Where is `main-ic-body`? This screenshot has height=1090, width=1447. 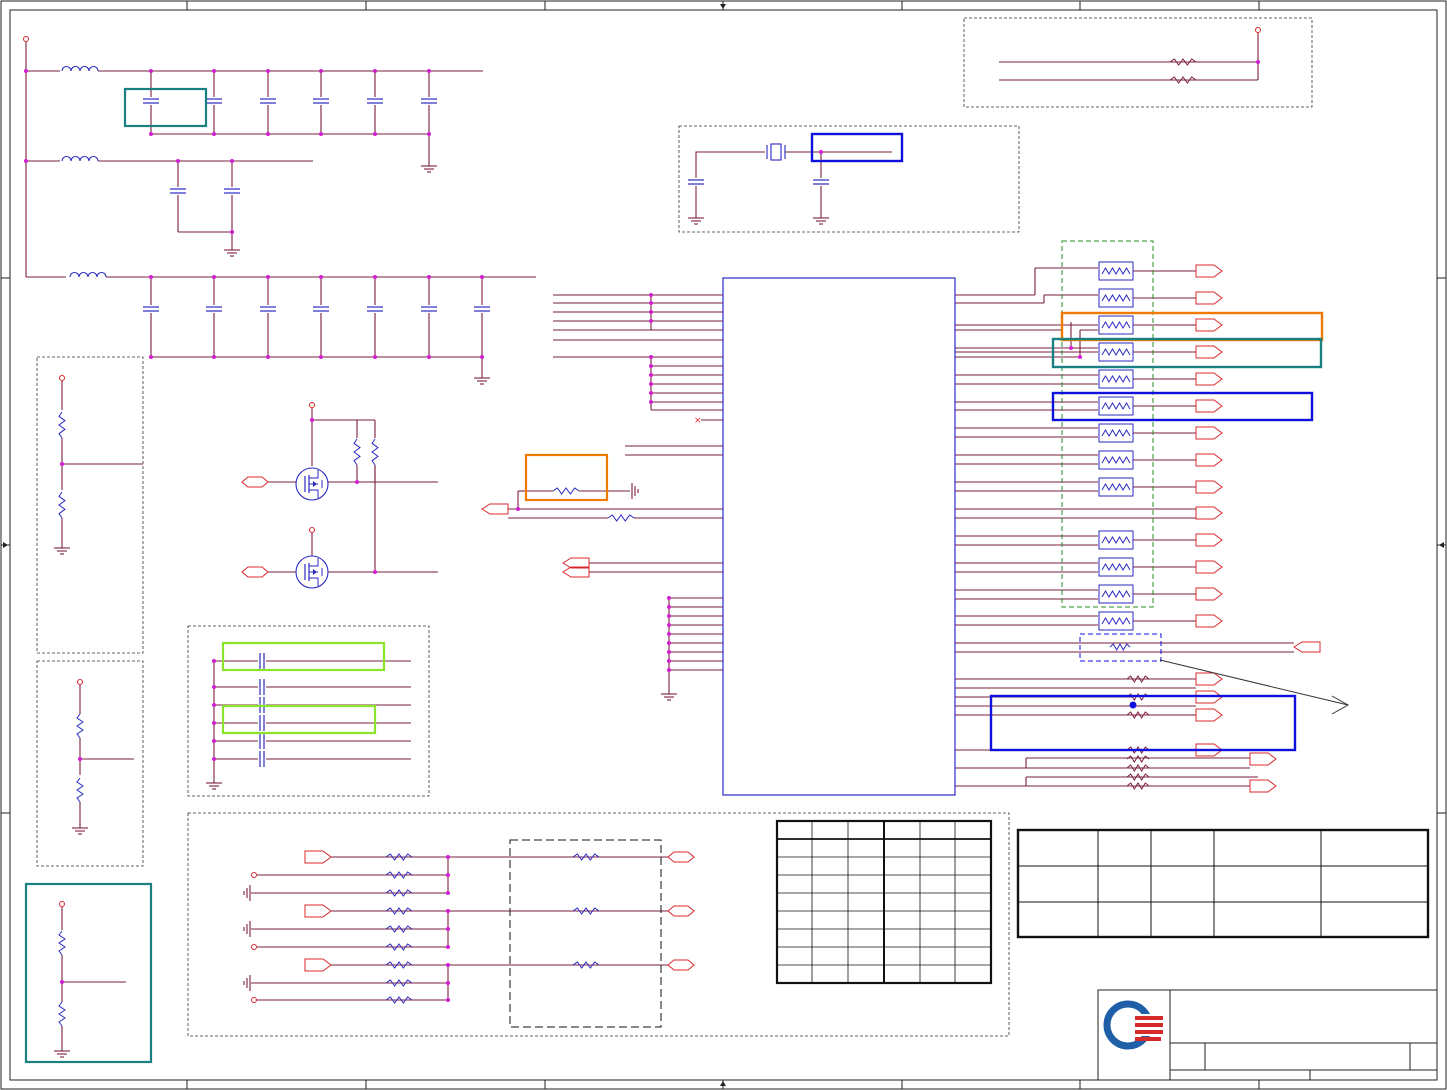
main-ic-body is located at coordinates (839, 536).